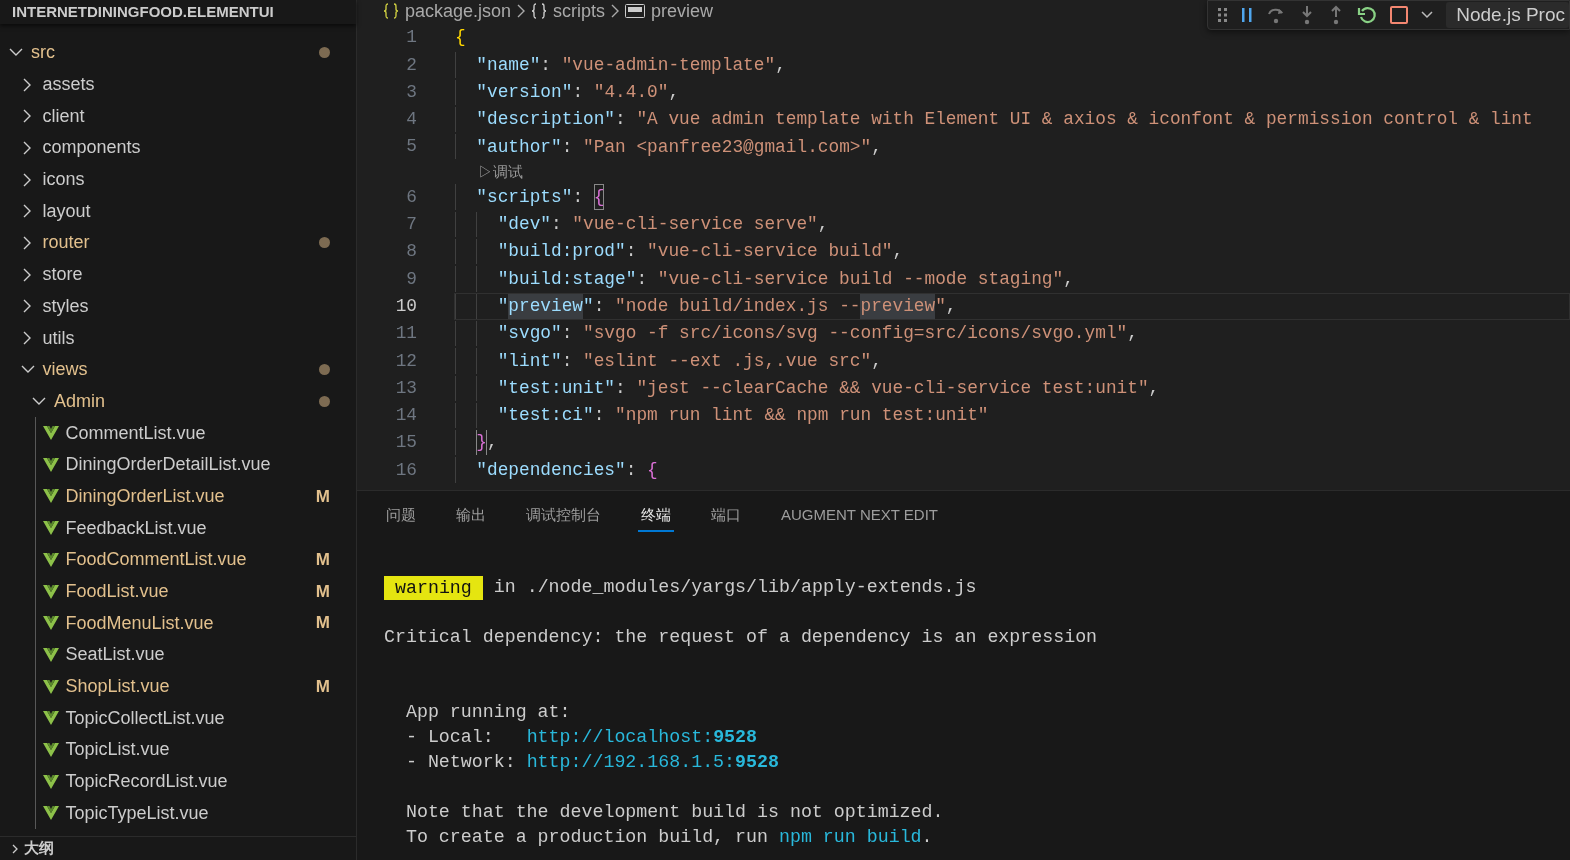 This screenshot has height=860, width=1570. What do you see at coordinates (500, 172) in the screenshot?
I see `codelens-debug-link: ▷调试` at bounding box center [500, 172].